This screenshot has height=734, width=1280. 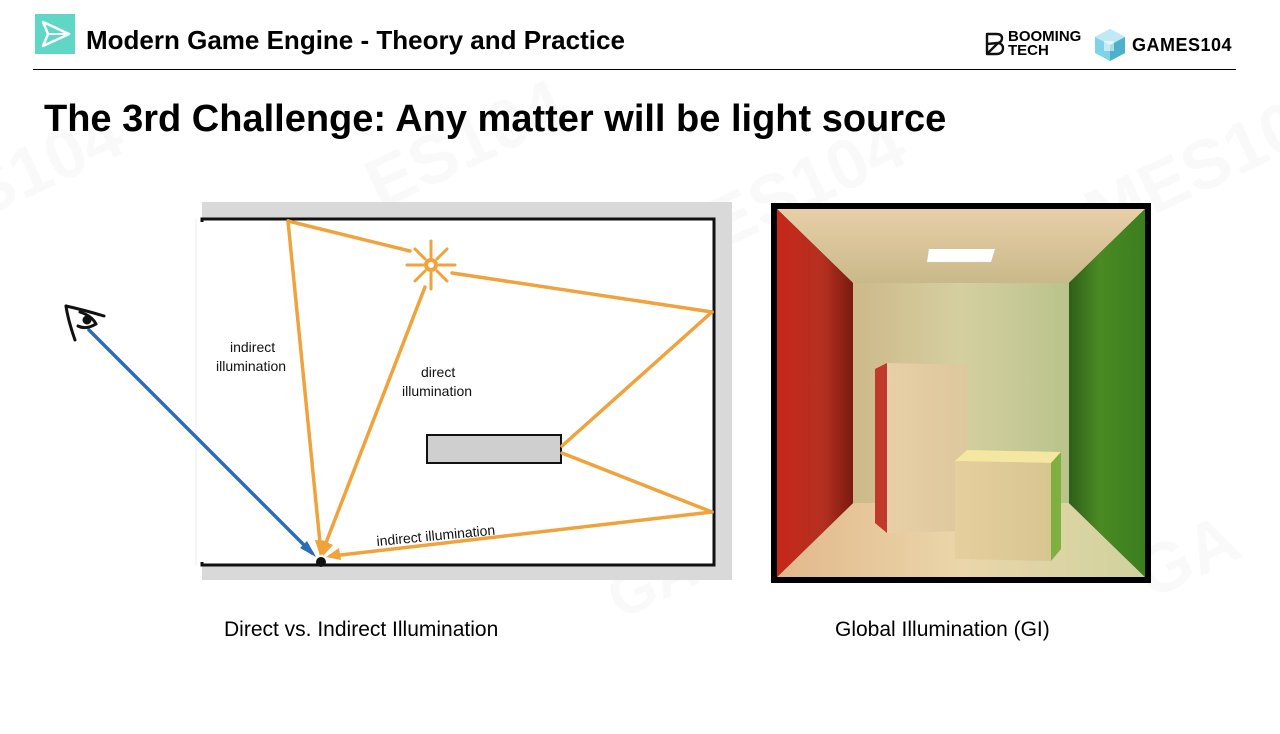 I want to click on label-direct-line1: direct, so click(x=438, y=372).